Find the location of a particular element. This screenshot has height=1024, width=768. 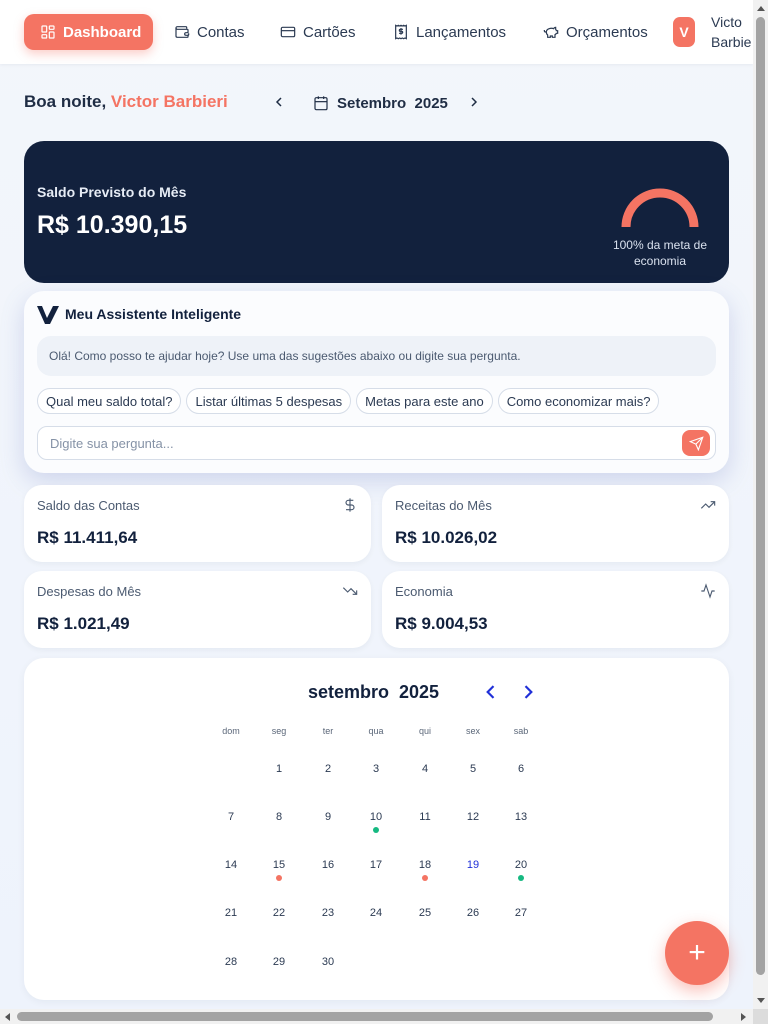

nav-contas-label: Contas is located at coordinates (221, 32).